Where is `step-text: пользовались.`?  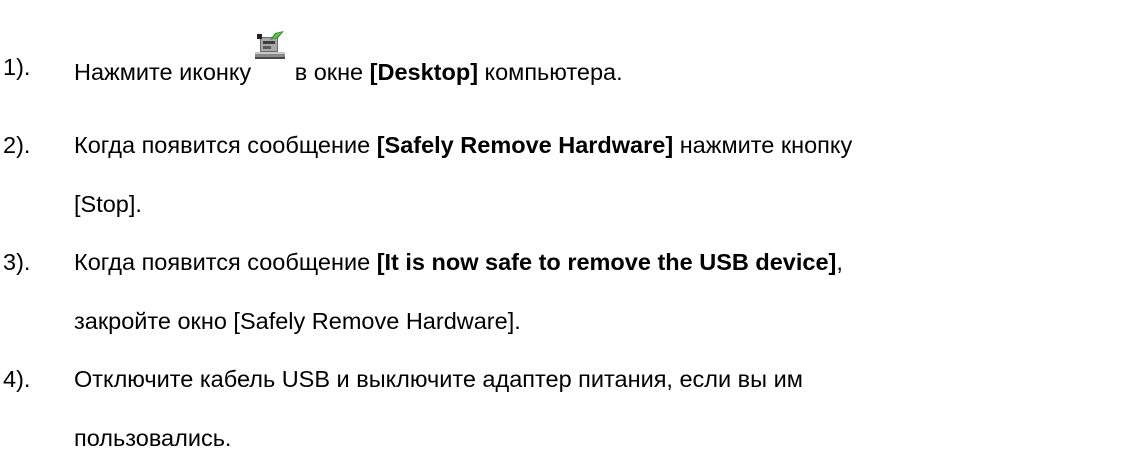
step-text: пользовались. is located at coordinates (153, 438).